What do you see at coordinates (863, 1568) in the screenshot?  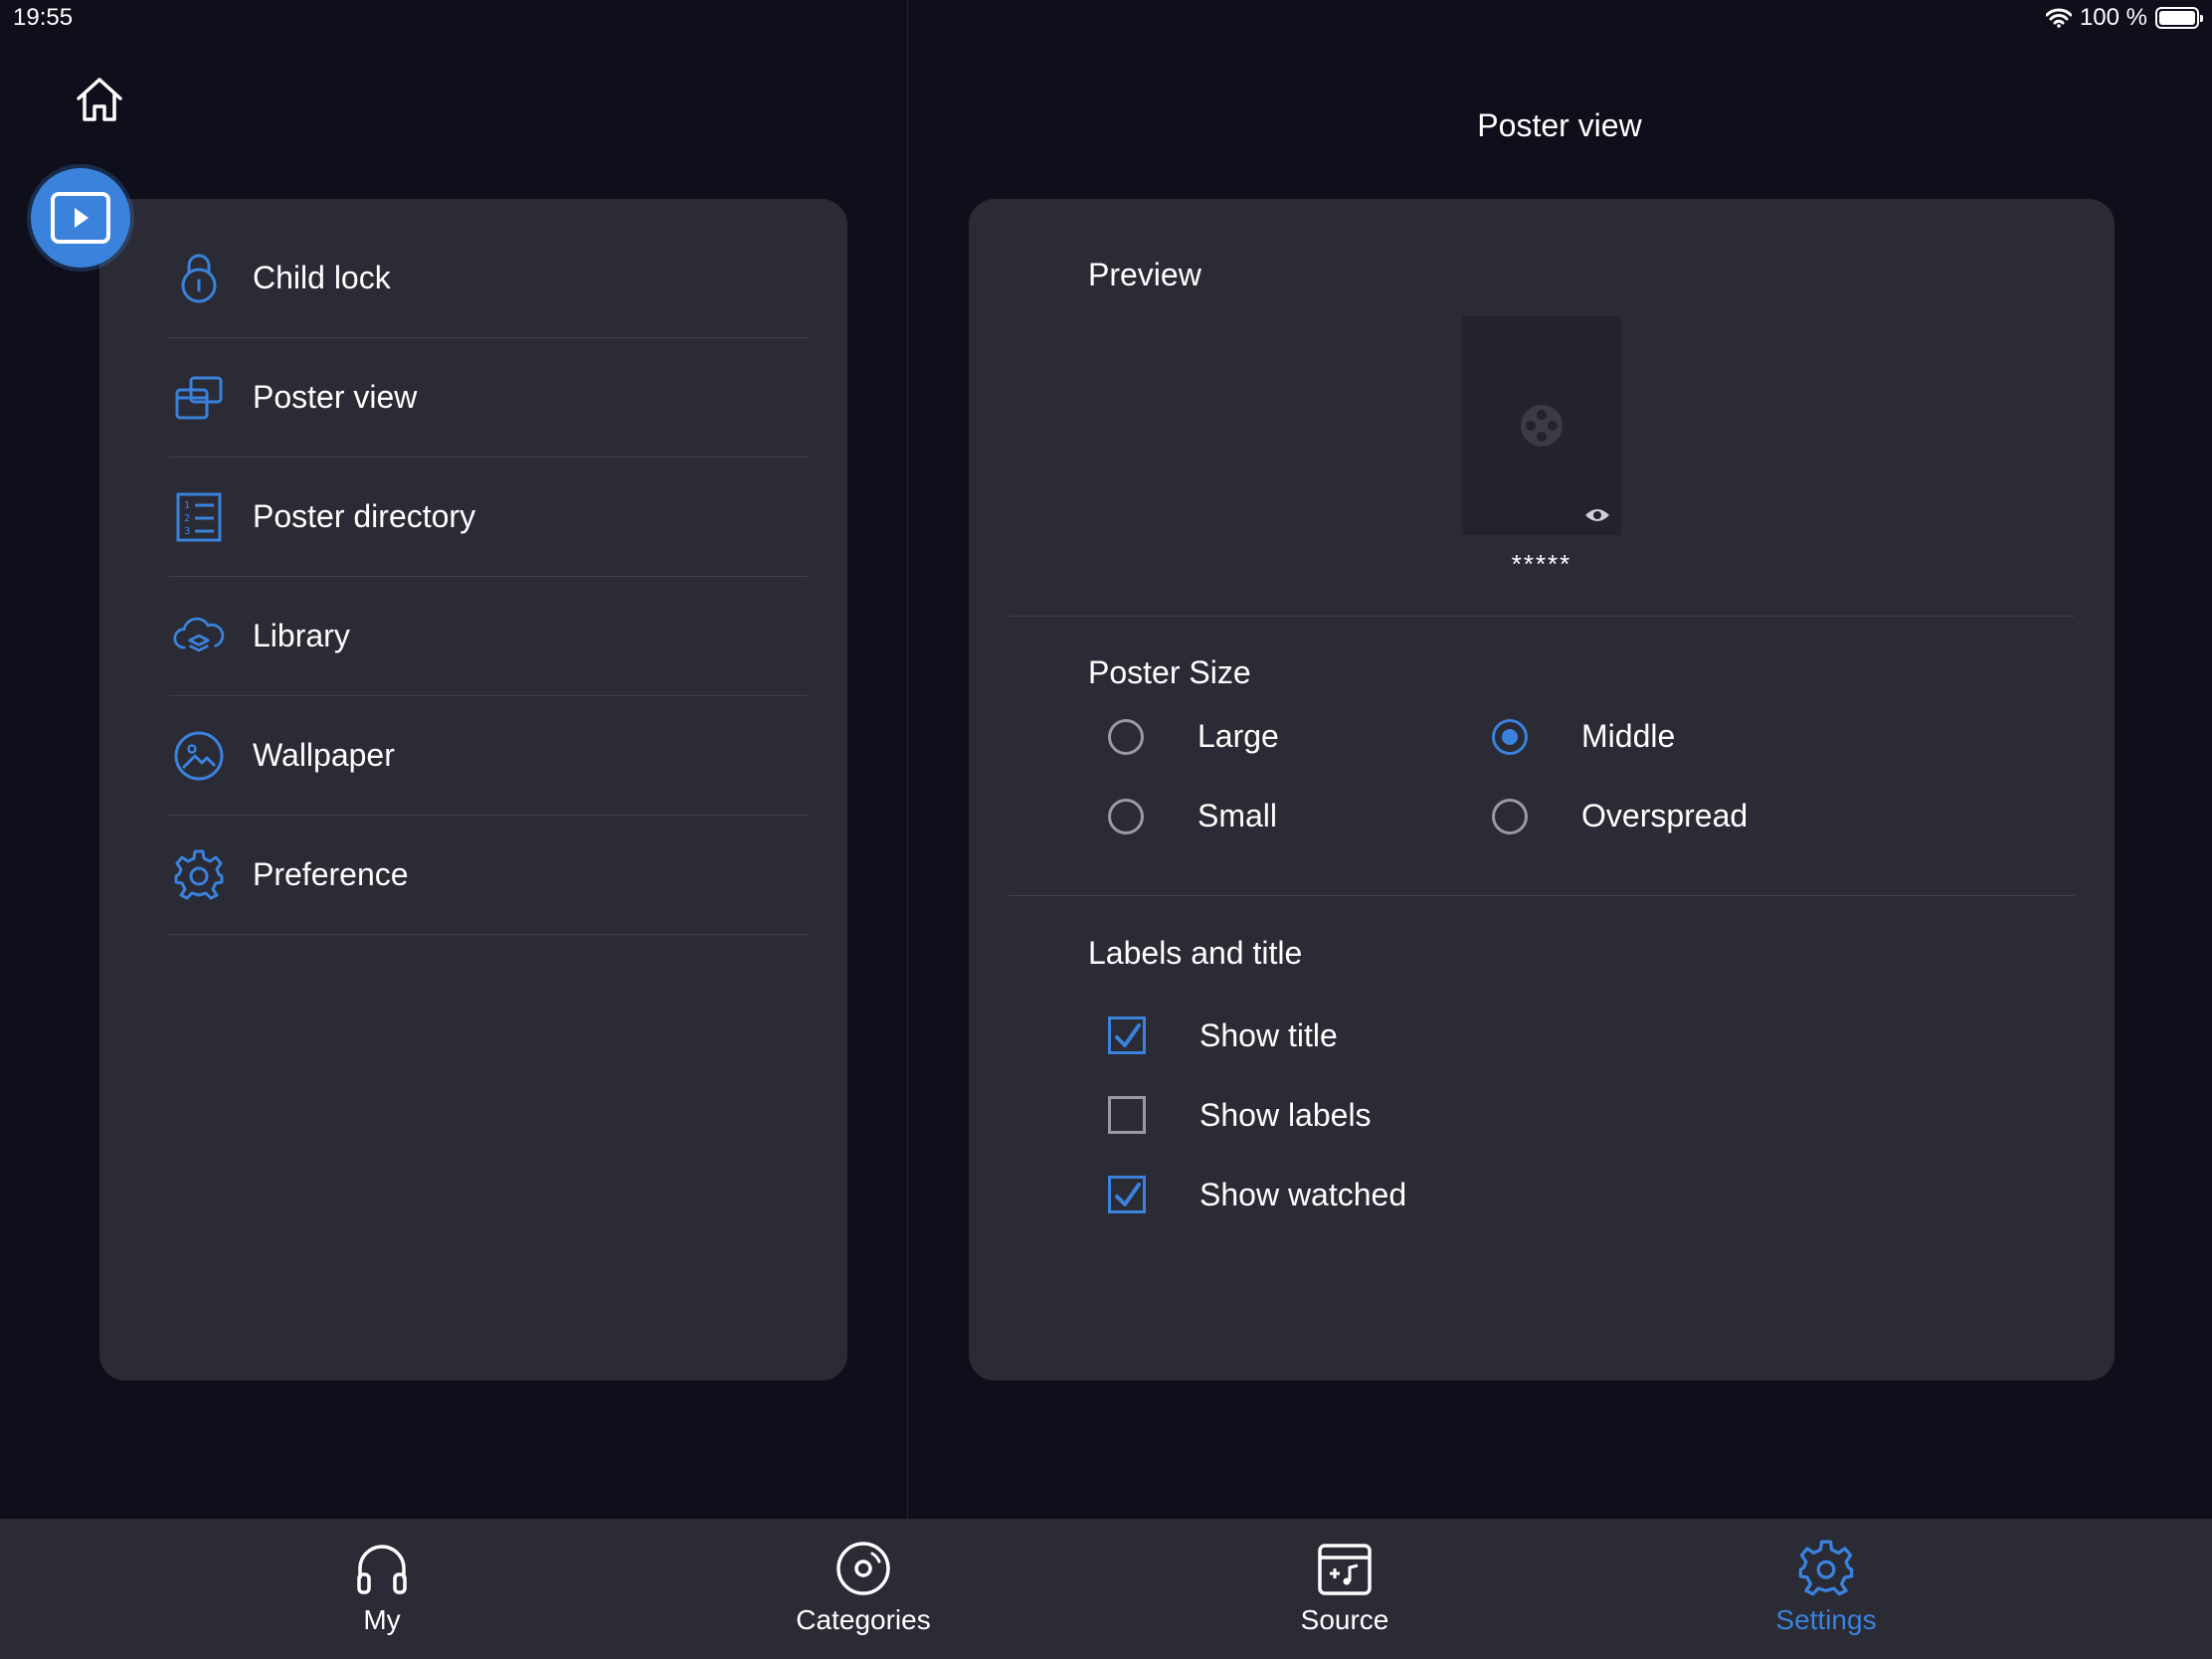 I see `disc-icon` at bounding box center [863, 1568].